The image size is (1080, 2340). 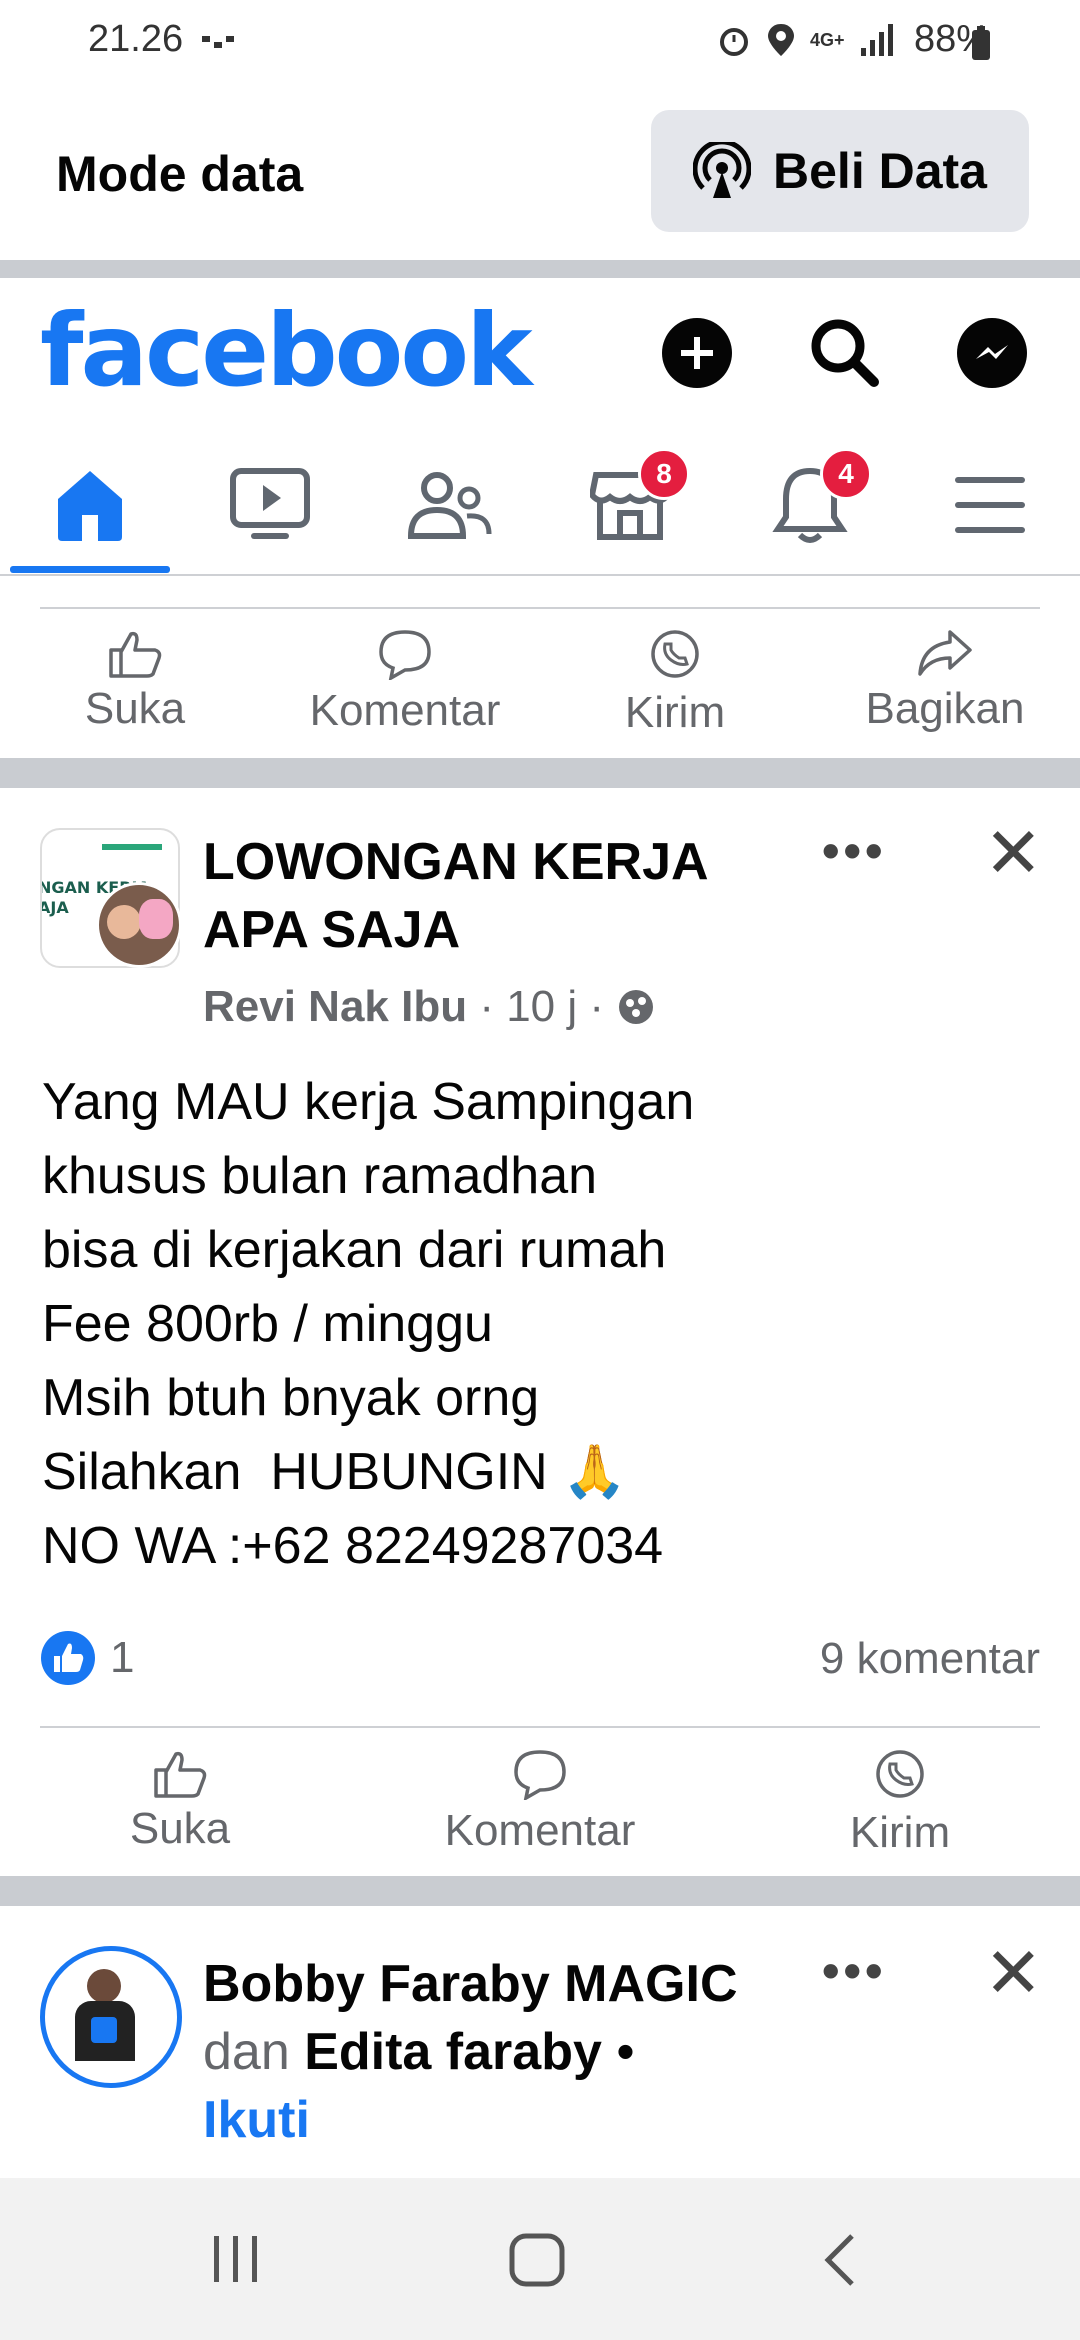 I want to click on create-button, so click(x=697, y=353).